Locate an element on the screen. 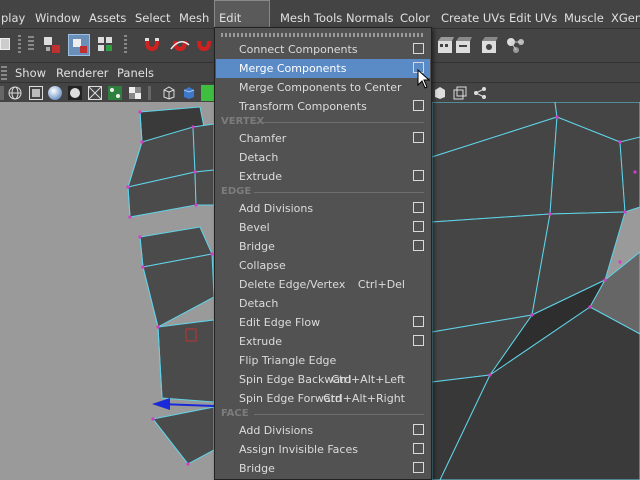 This screenshot has height=480, width=640. menu-mesh: Mesh is located at coordinates (194, 14).